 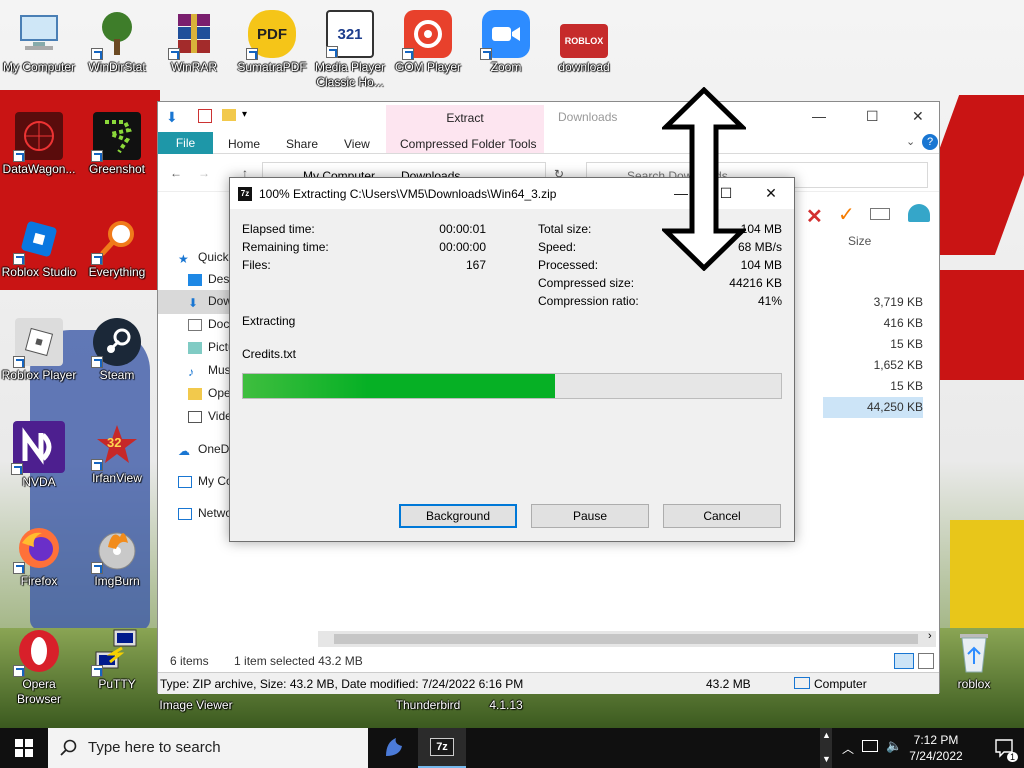 What do you see at coordinates (117, 42) in the screenshot?
I see `desktop-icon-windirstat: WinDirStat` at bounding box center [117, 42].